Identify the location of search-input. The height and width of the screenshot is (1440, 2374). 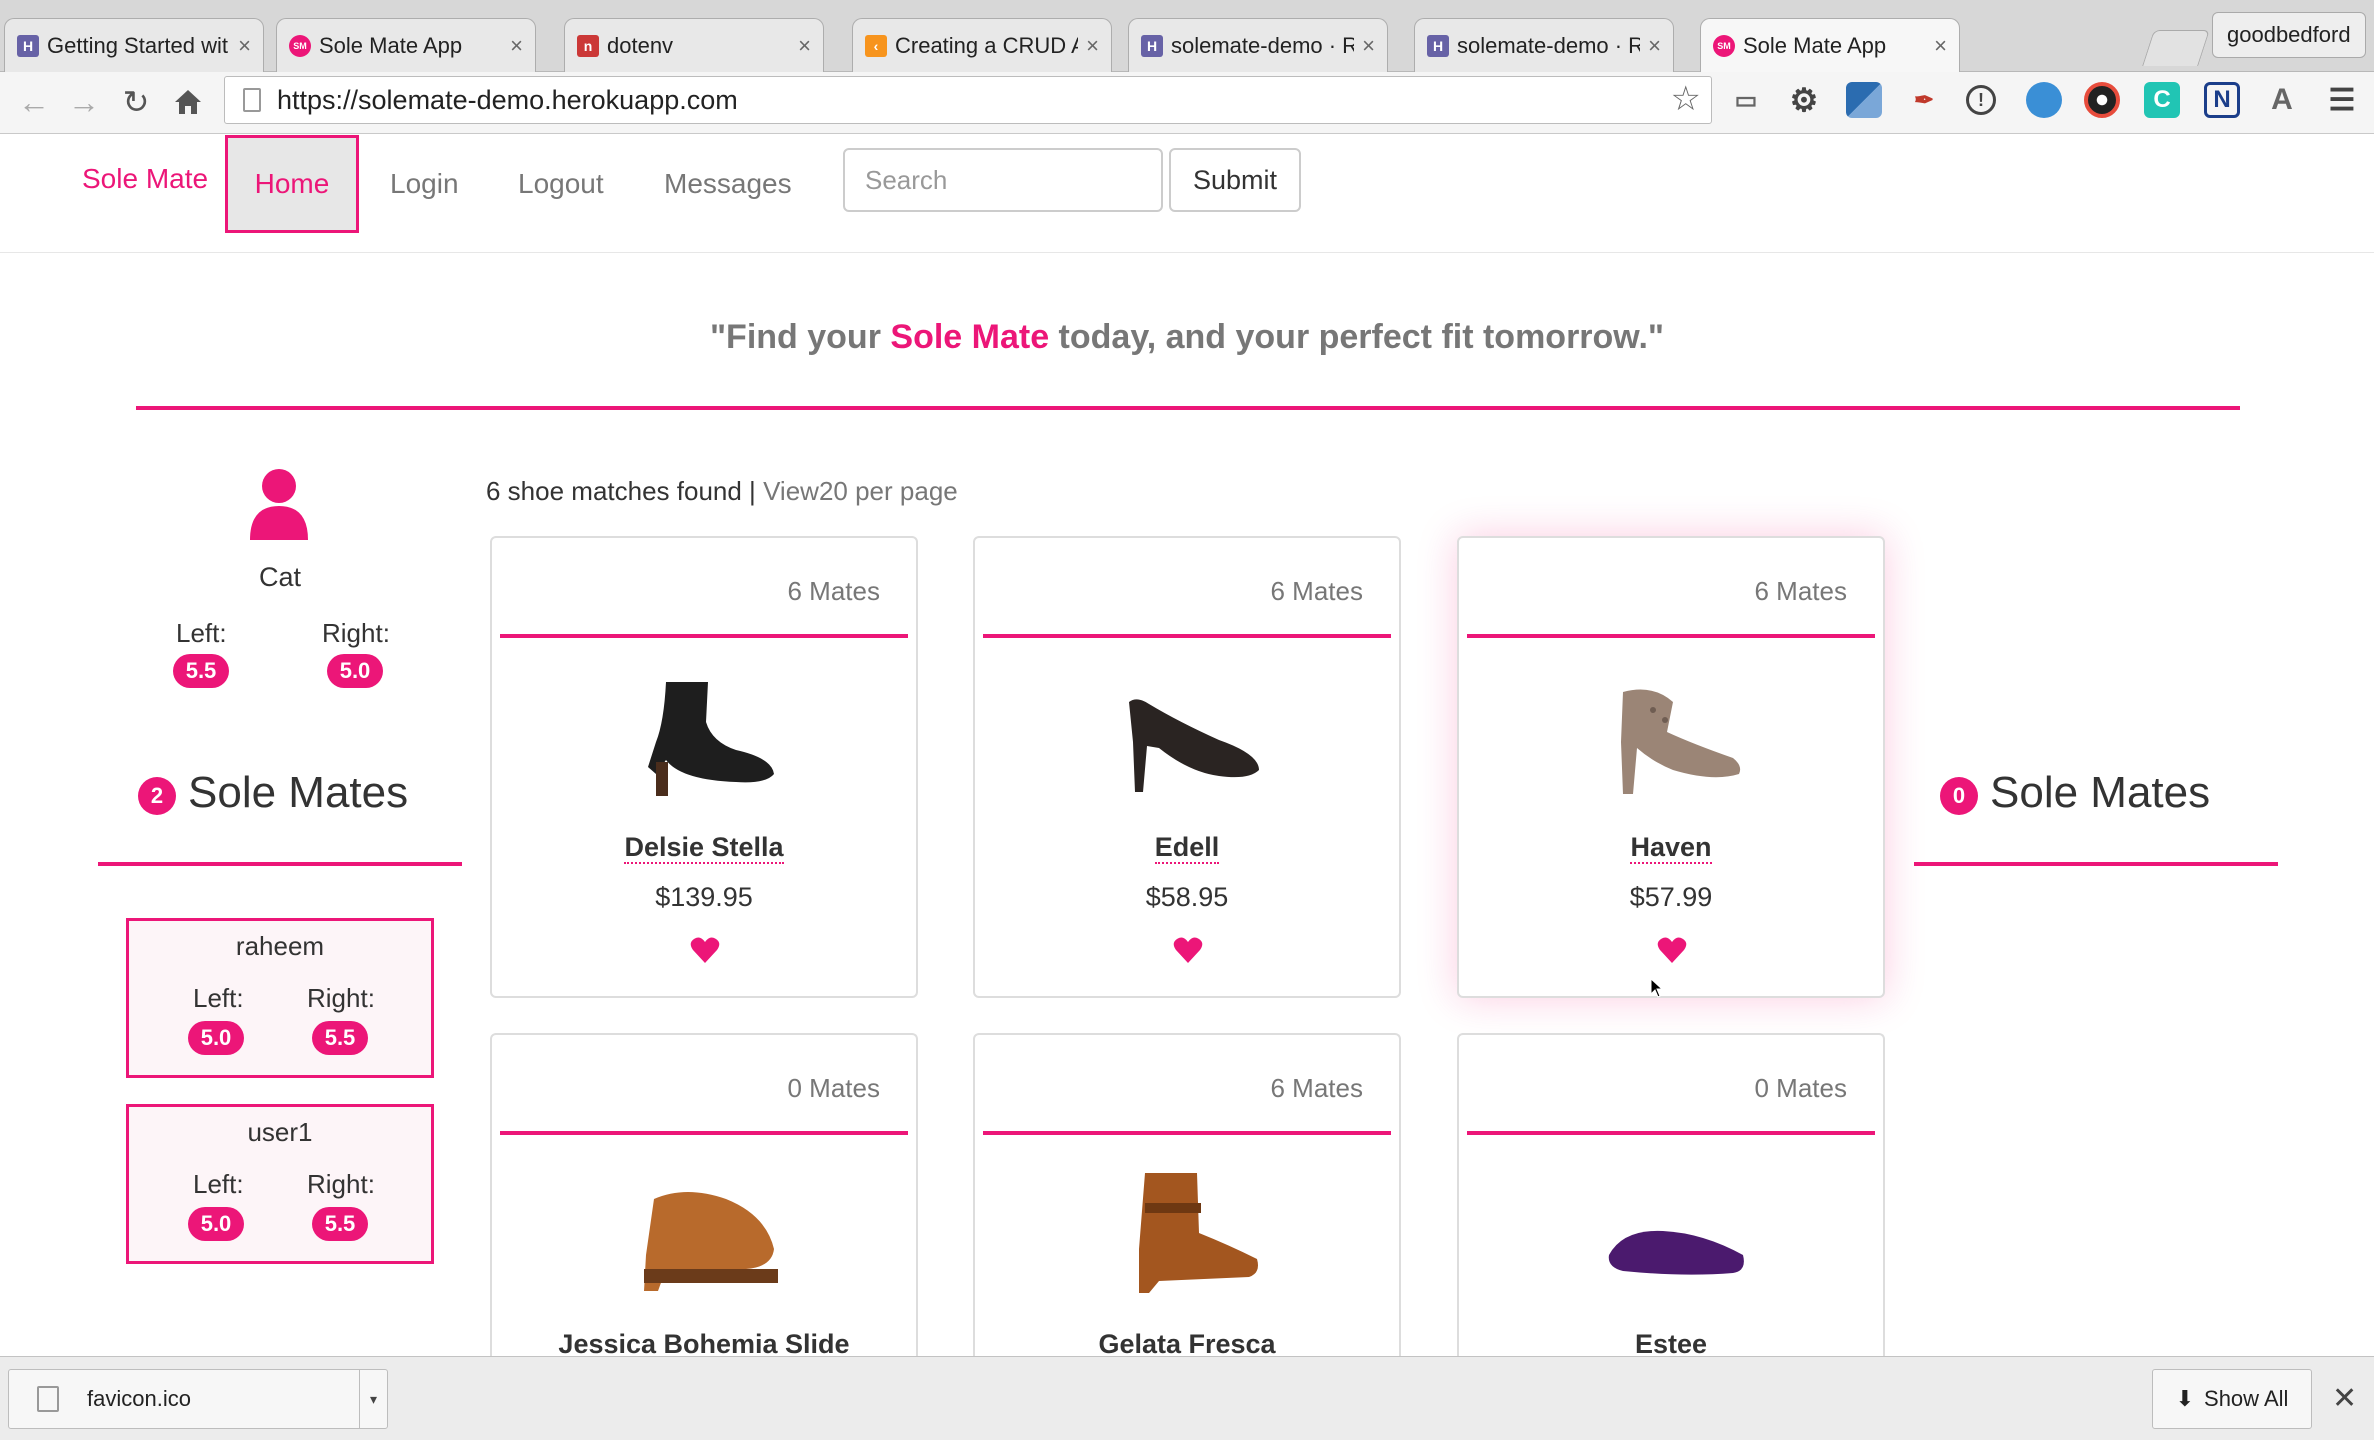
(1003, 180).